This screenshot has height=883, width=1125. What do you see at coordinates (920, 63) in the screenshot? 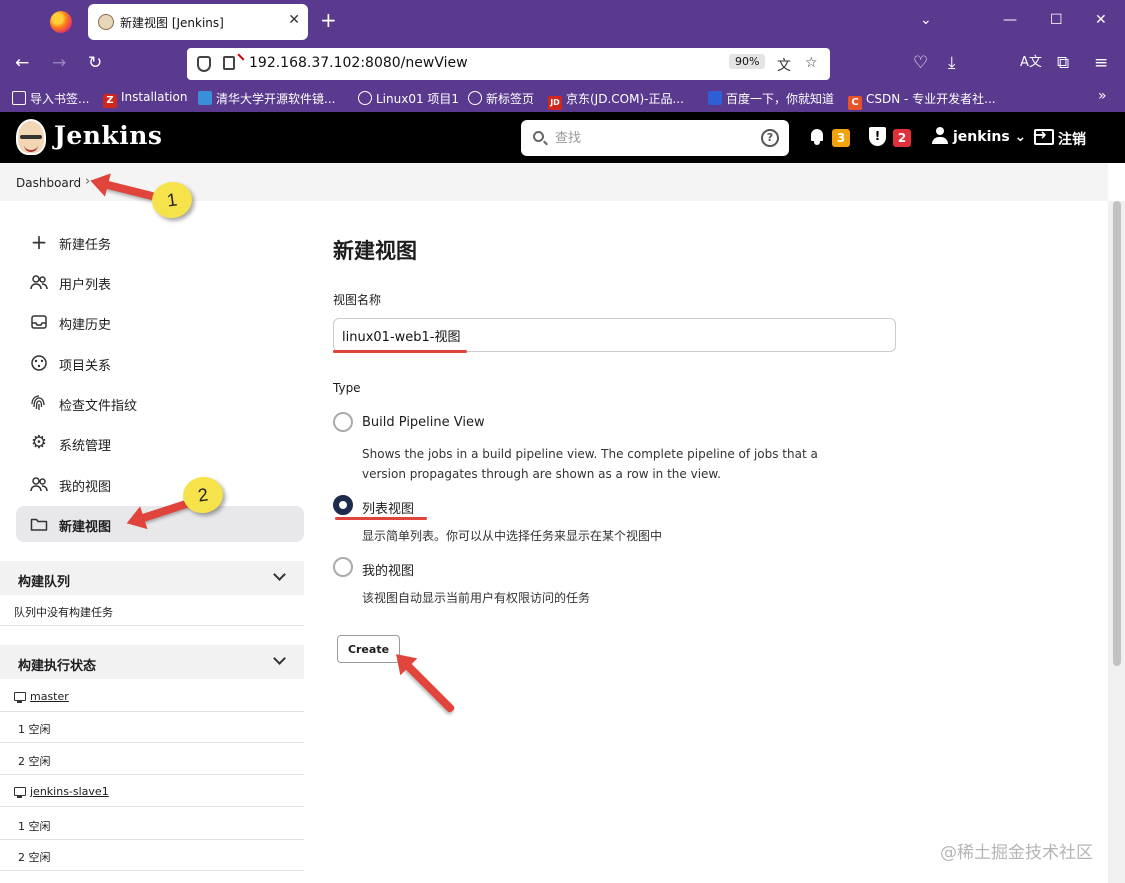
I see `pocket-icon: ♡` at bounding box center [920, 63].